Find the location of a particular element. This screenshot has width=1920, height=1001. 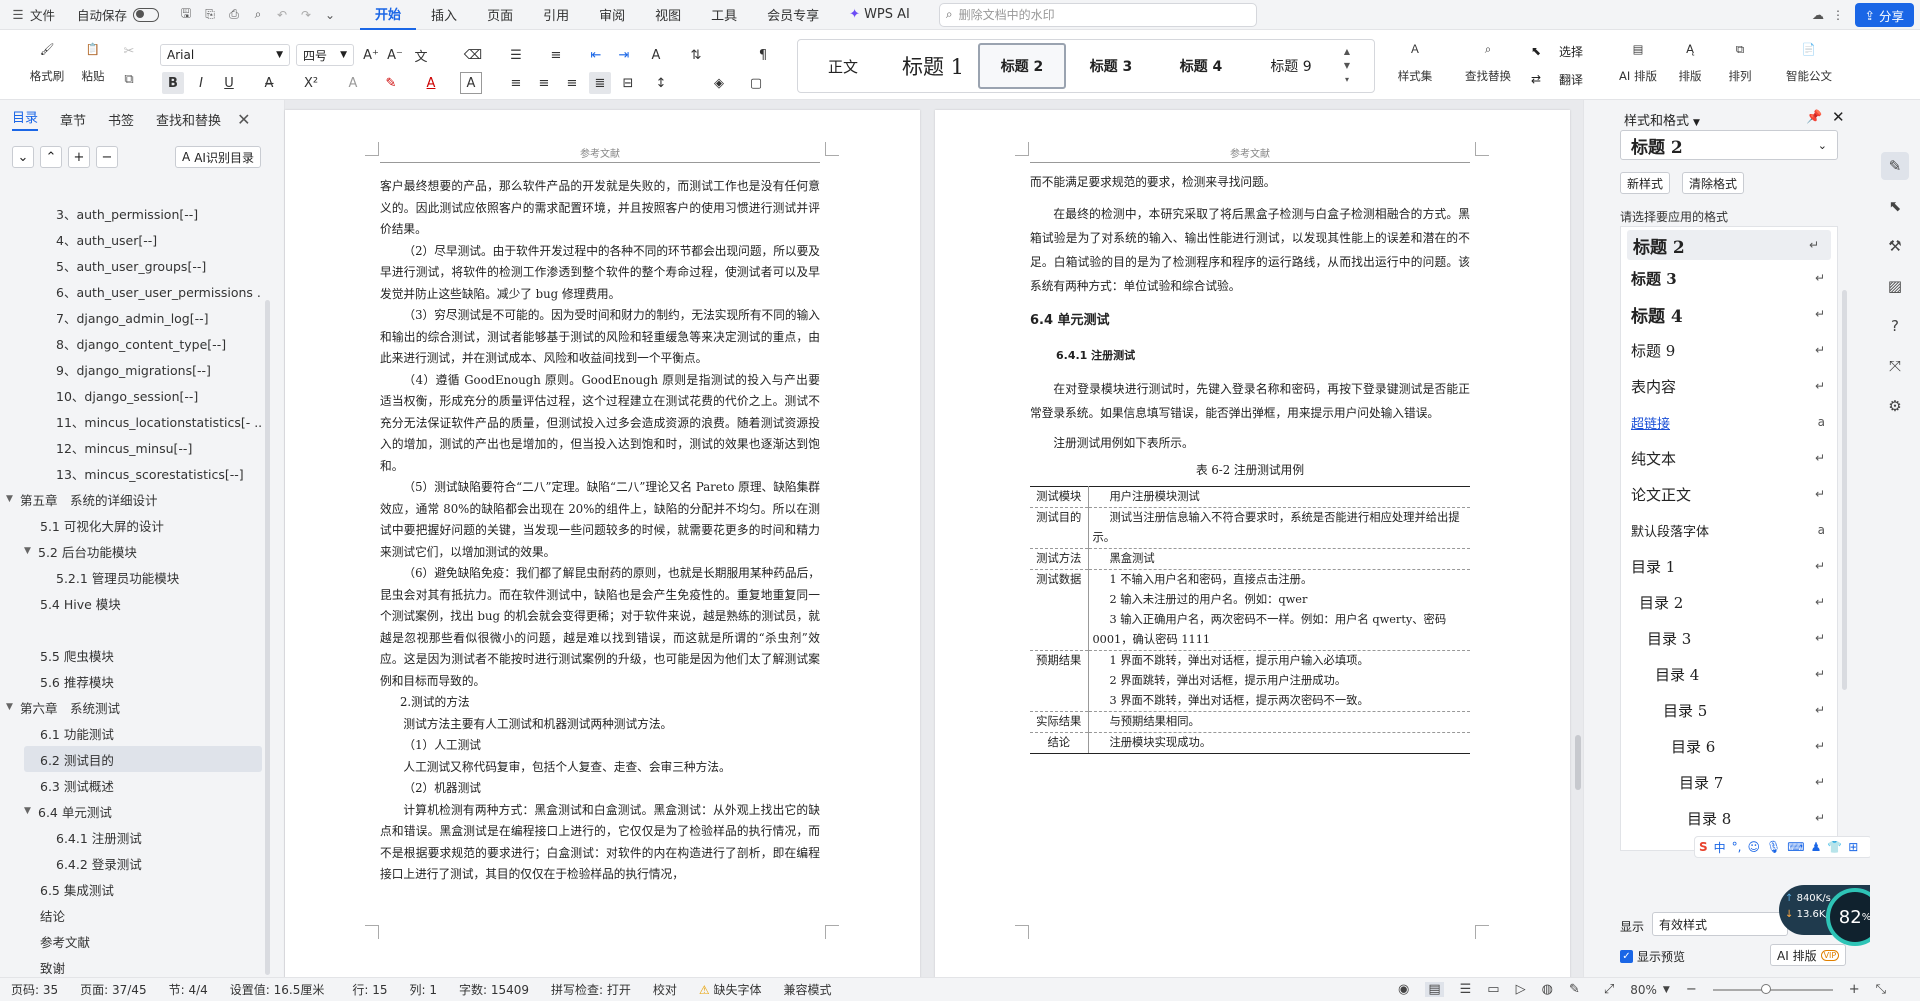

ai-recognize-toc-button: A AI识别目录 is located at coordinates (218, 157).